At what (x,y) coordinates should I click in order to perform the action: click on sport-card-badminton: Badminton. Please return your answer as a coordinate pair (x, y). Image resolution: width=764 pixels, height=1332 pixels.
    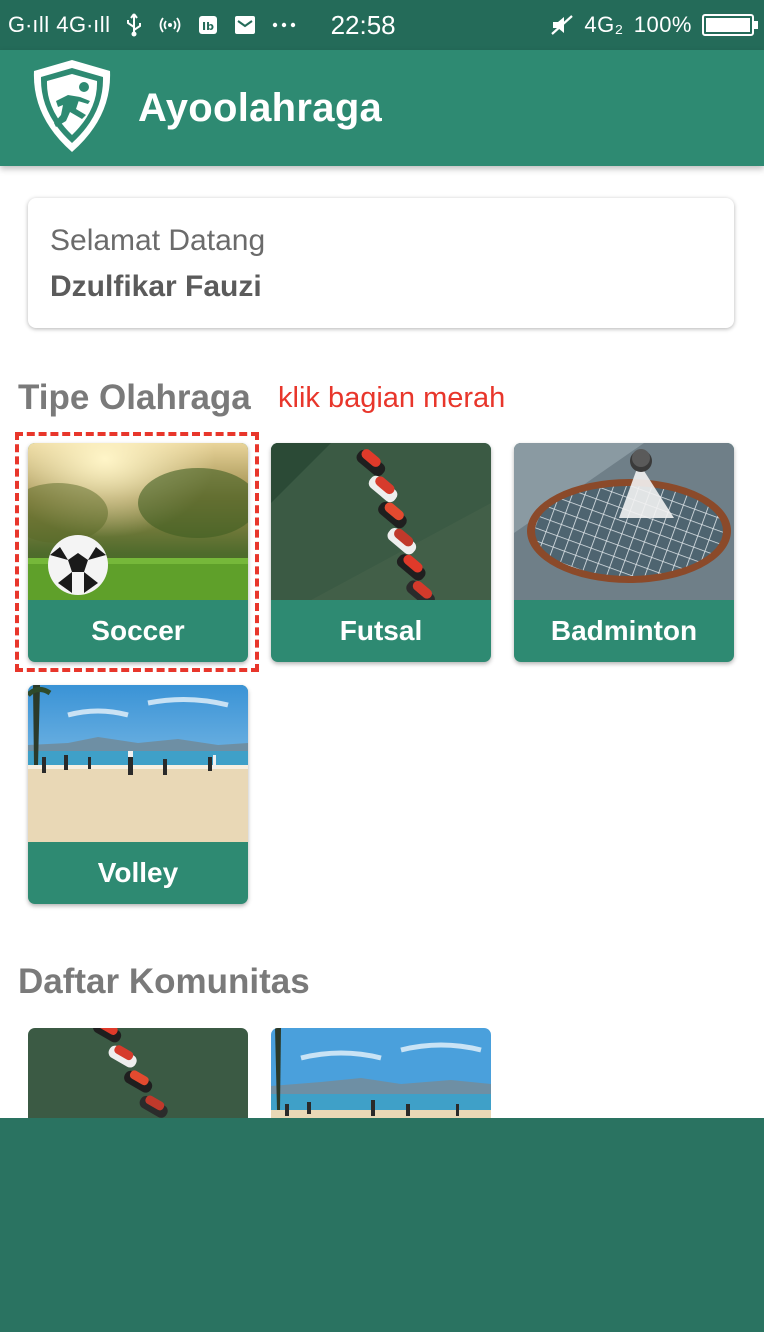
    Looking at the image, I should click on (624, 552).